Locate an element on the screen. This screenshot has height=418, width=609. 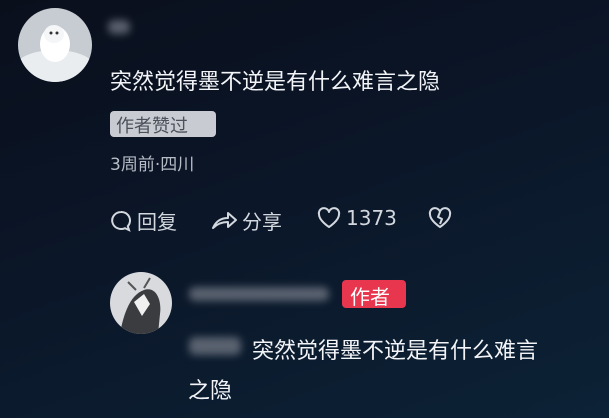
reply-text-line2: 之隐 is located at coordinates (210, 391).